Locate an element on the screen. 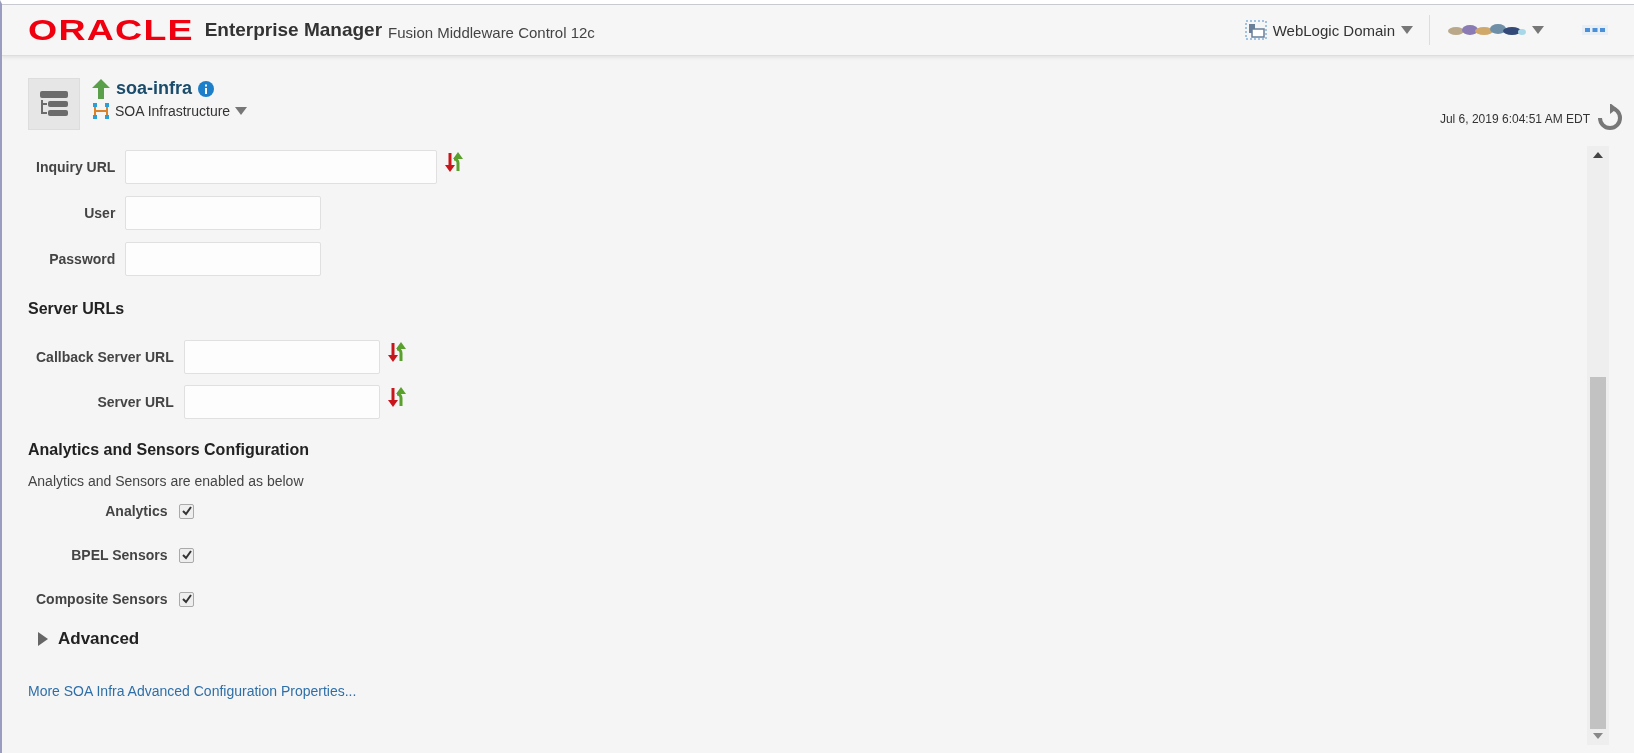 The height and width of the screenshot is (753, 1634). domain-icon is located at coordinates (1255, 30).